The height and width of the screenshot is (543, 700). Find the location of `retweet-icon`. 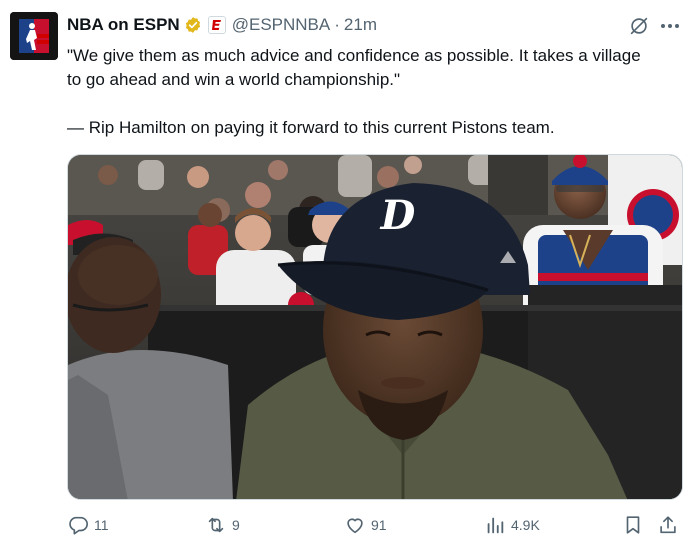

retweet-icon is located at coordinates (216, 525).